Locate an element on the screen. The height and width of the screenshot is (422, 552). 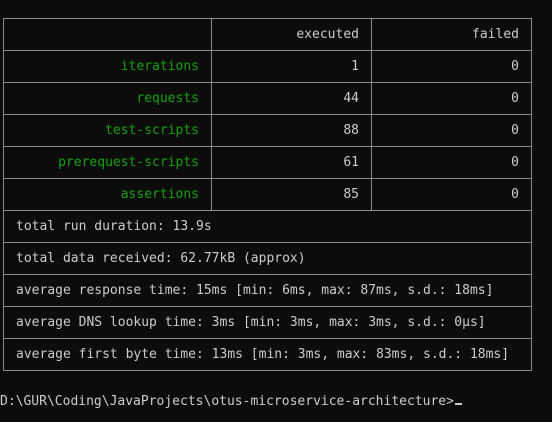
summary-text: total data received: 62.77kB (approx) is located at coordinates (267, 258).